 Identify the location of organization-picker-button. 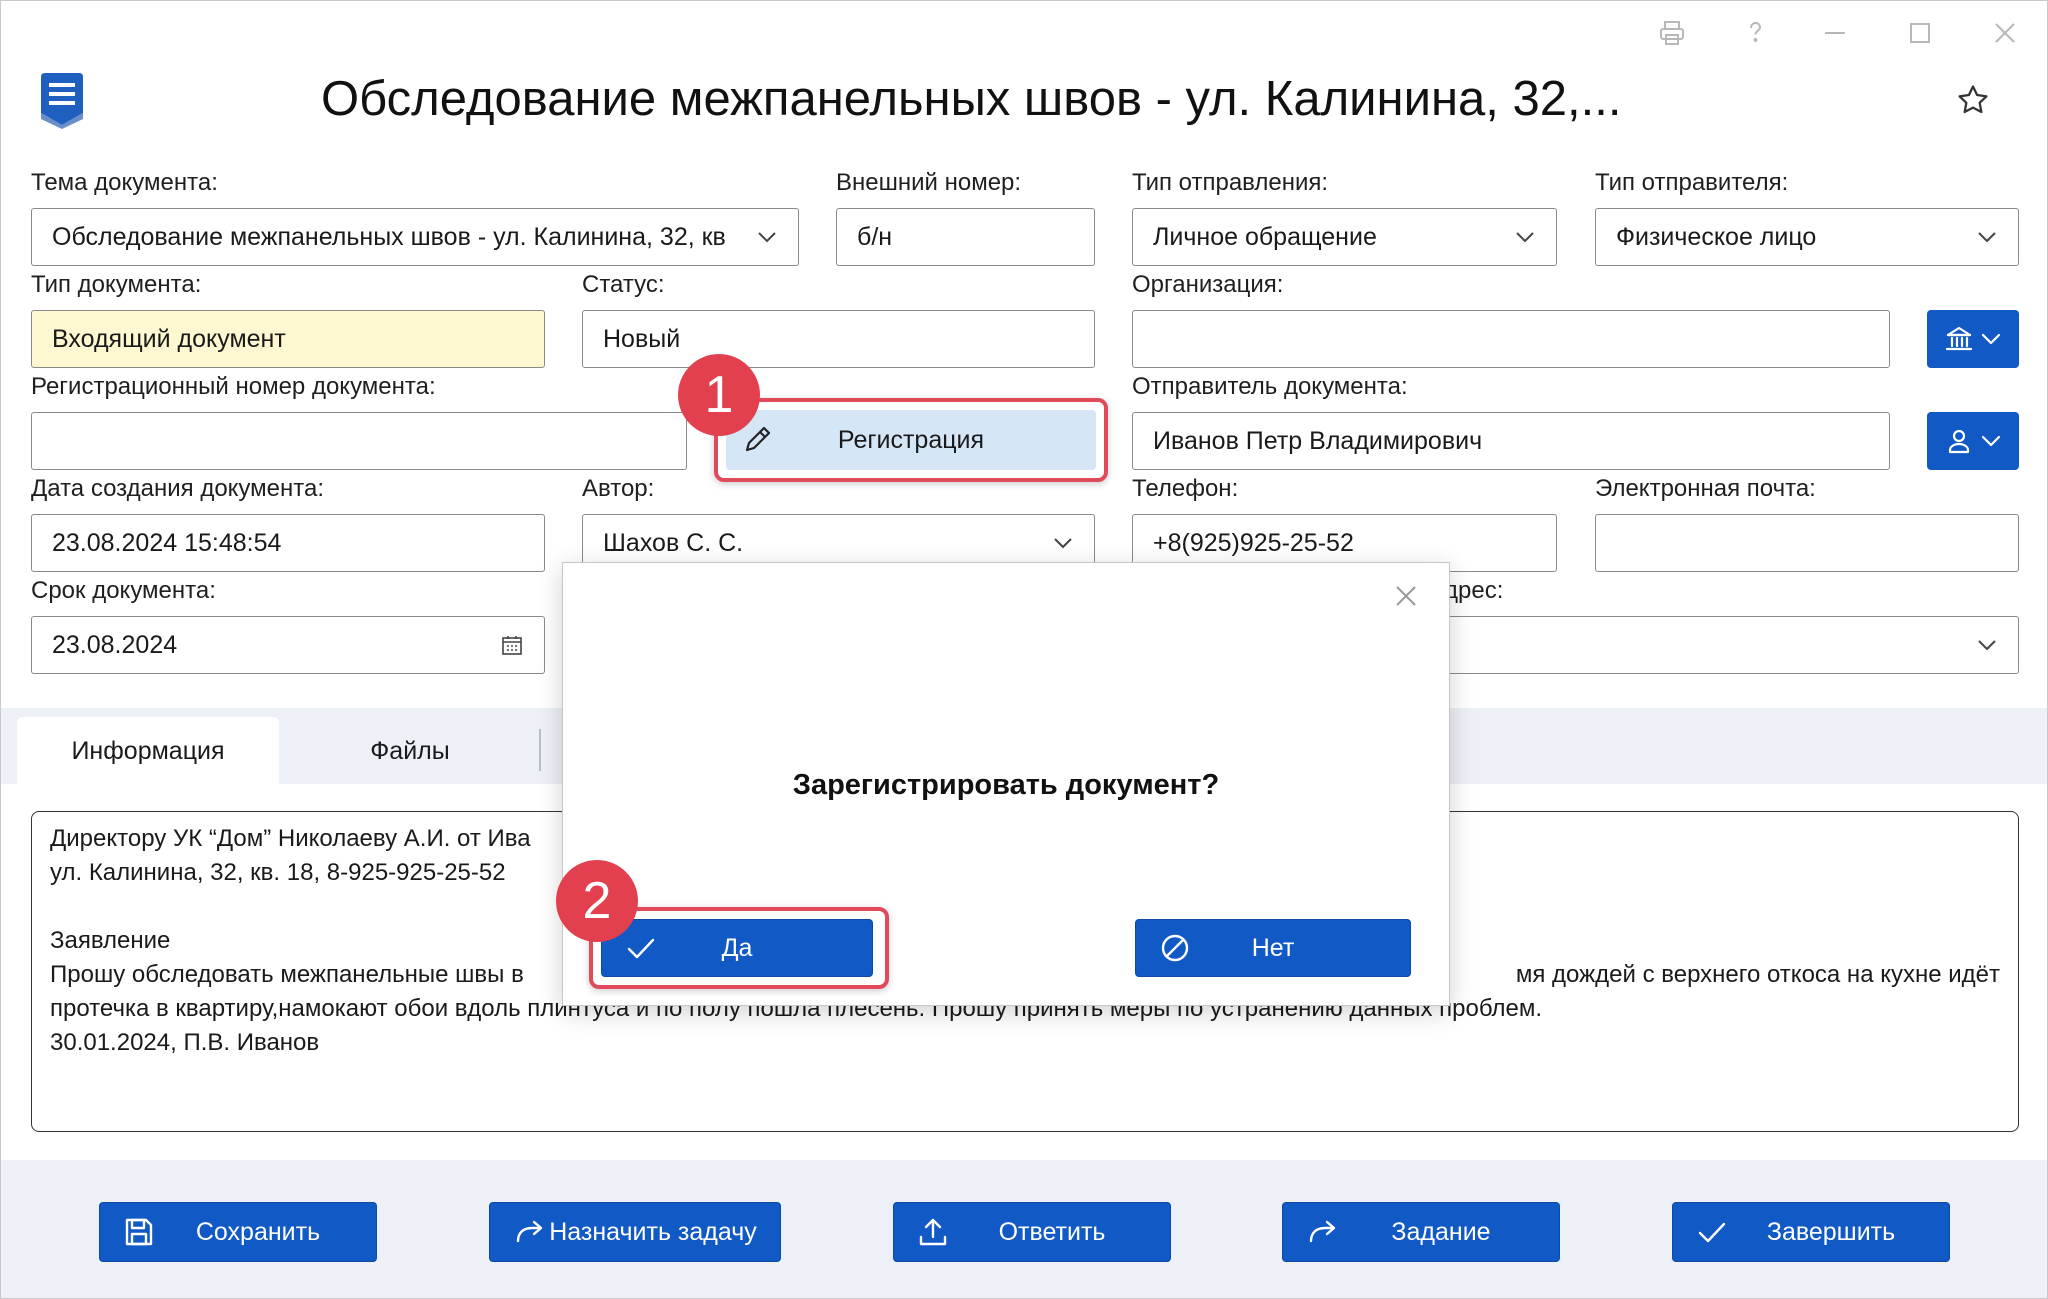
(1973, 339).